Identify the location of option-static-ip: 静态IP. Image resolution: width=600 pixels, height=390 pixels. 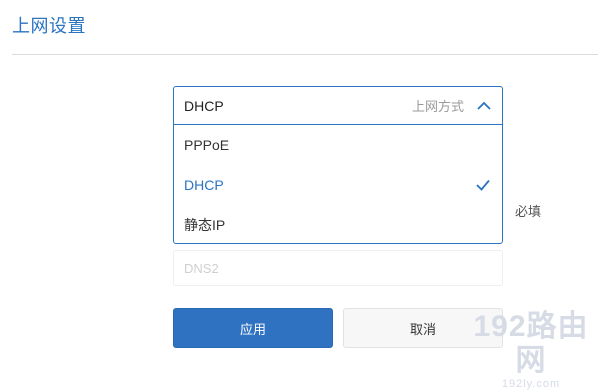
(338, 224).